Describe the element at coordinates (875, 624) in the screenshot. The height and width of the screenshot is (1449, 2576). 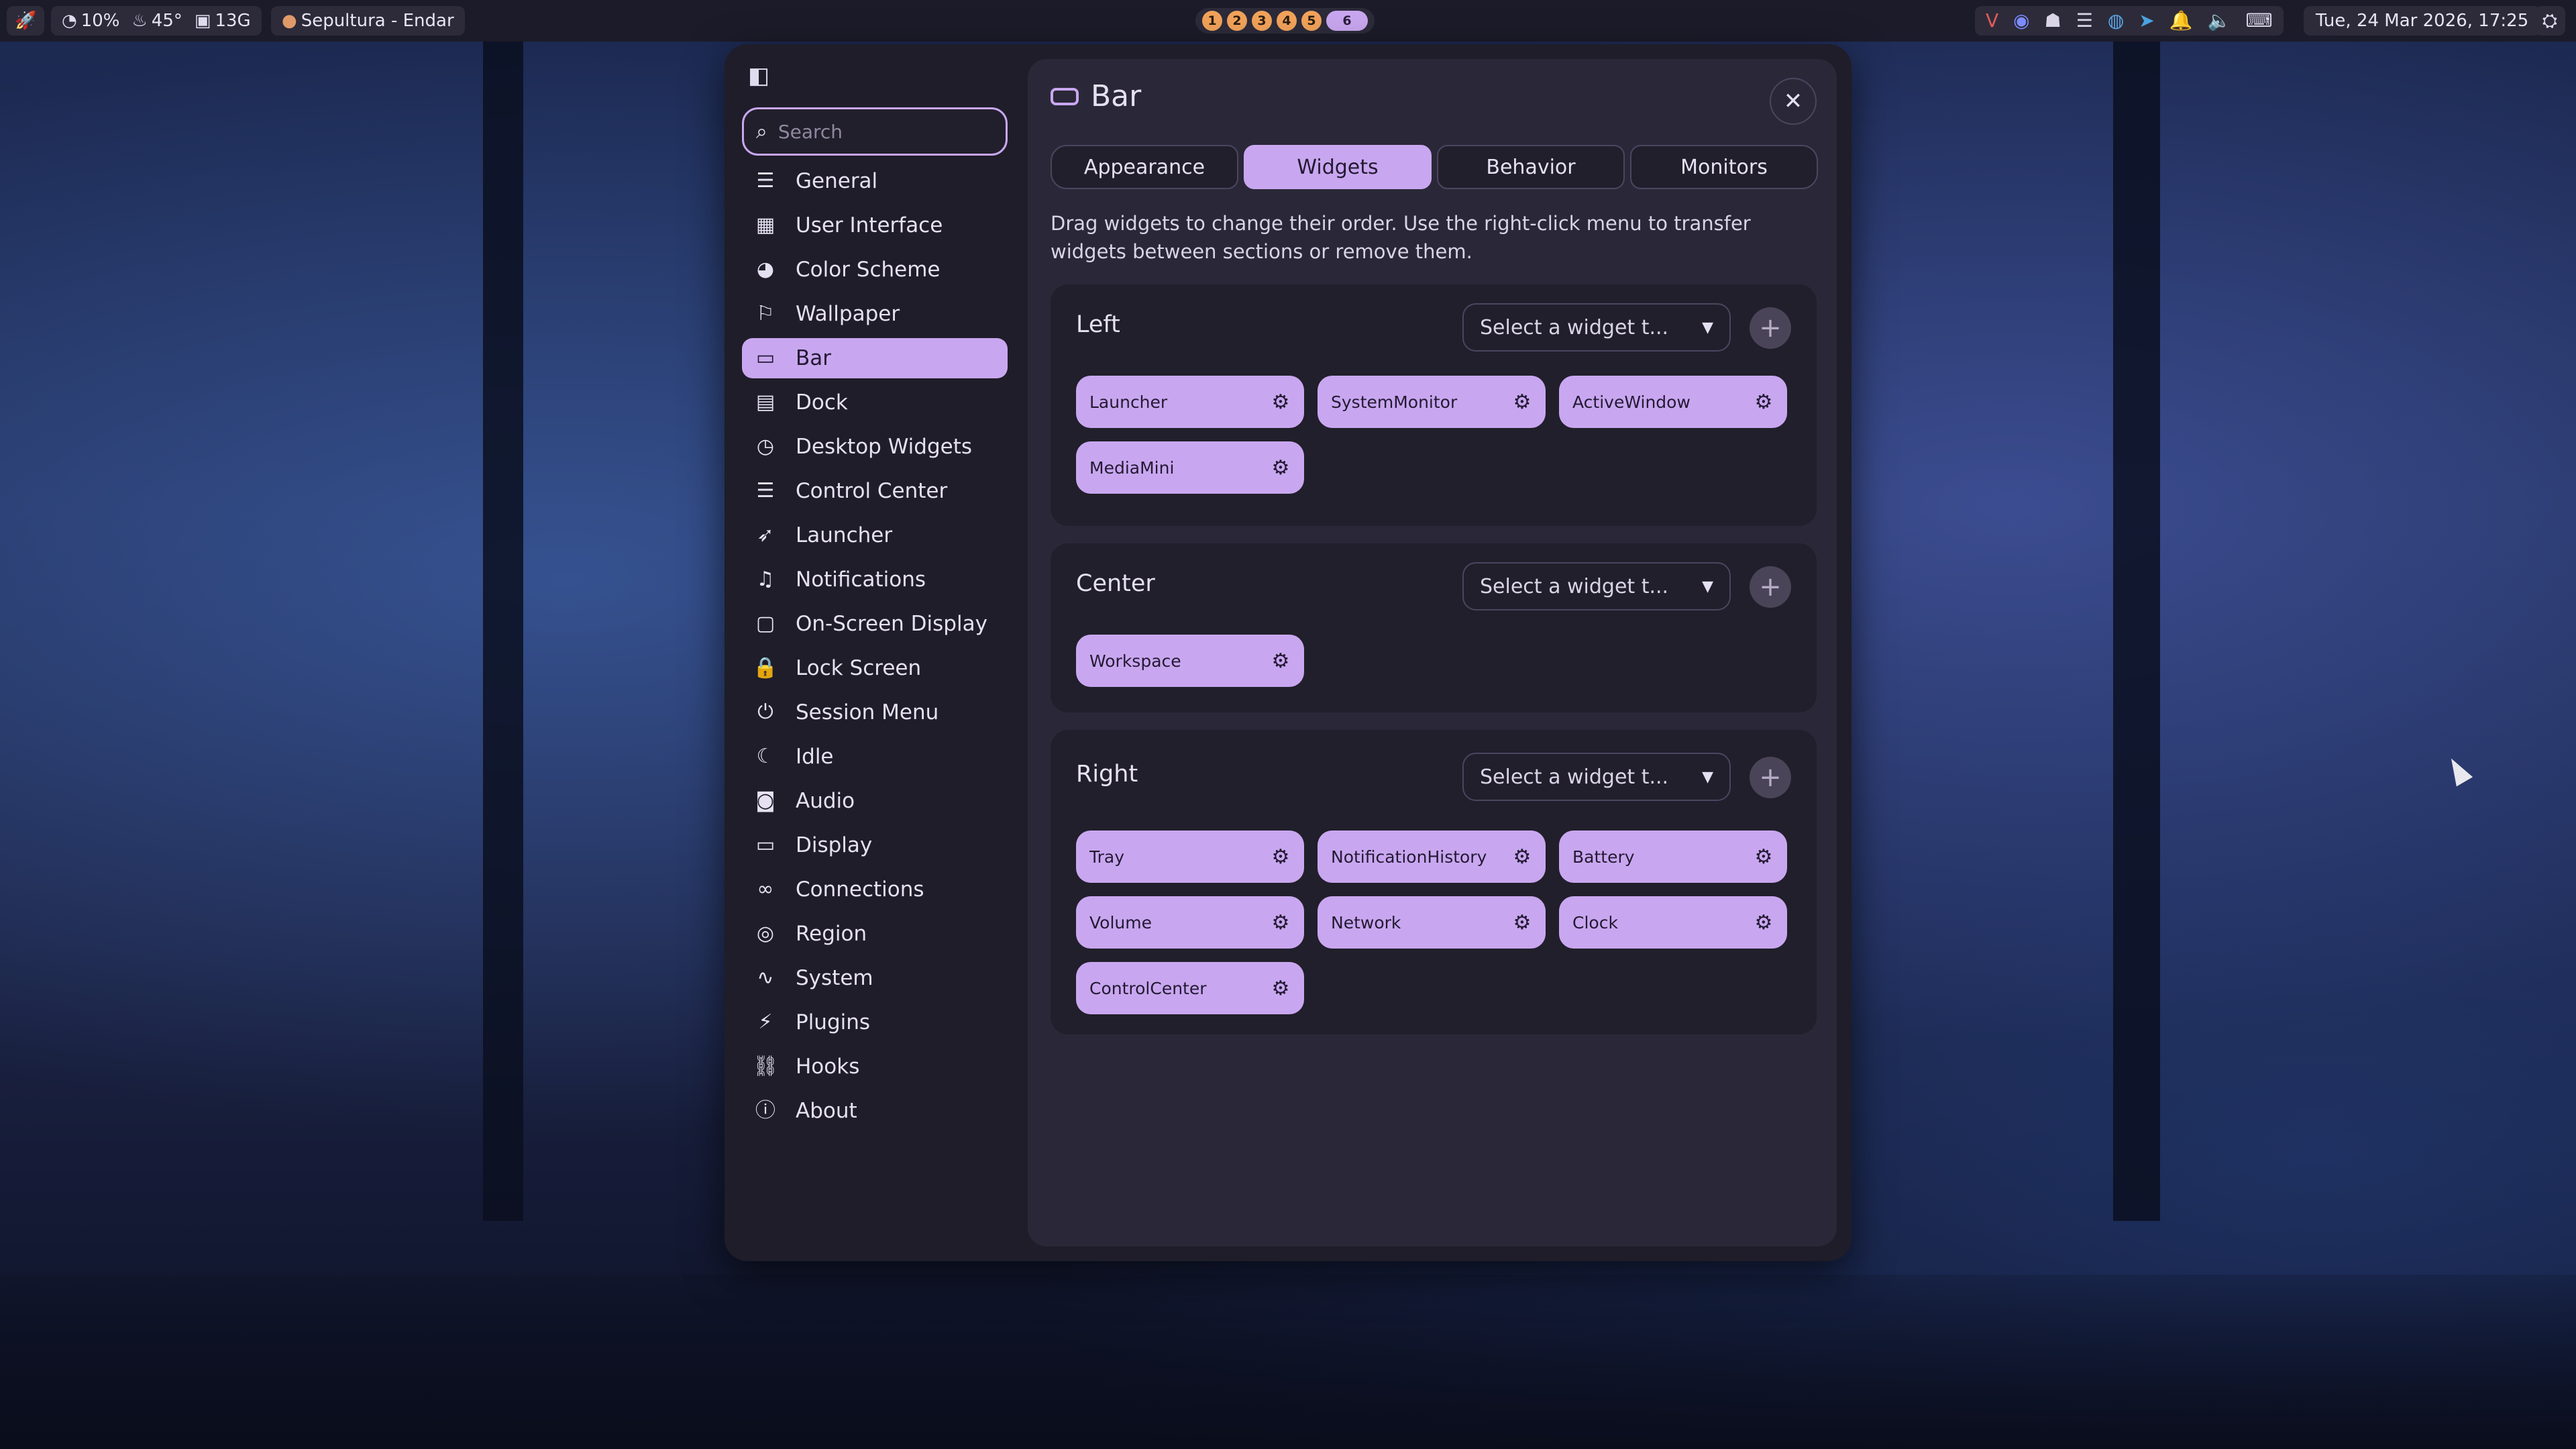
I see `sidebar-item-on-screen-display: ▢ On-Screen Display` at that location.